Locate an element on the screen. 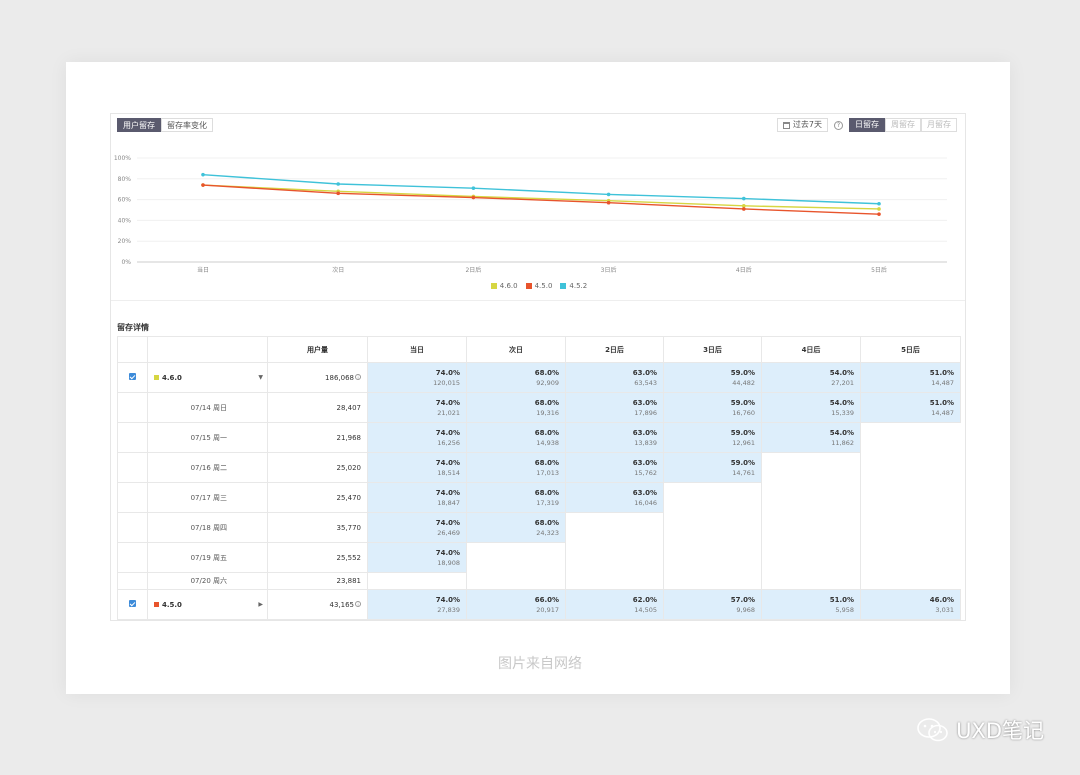 This screenshot has height=775, width=1080. retention-cell: 59.0% 14,761 is located at coordinates (712, 467).